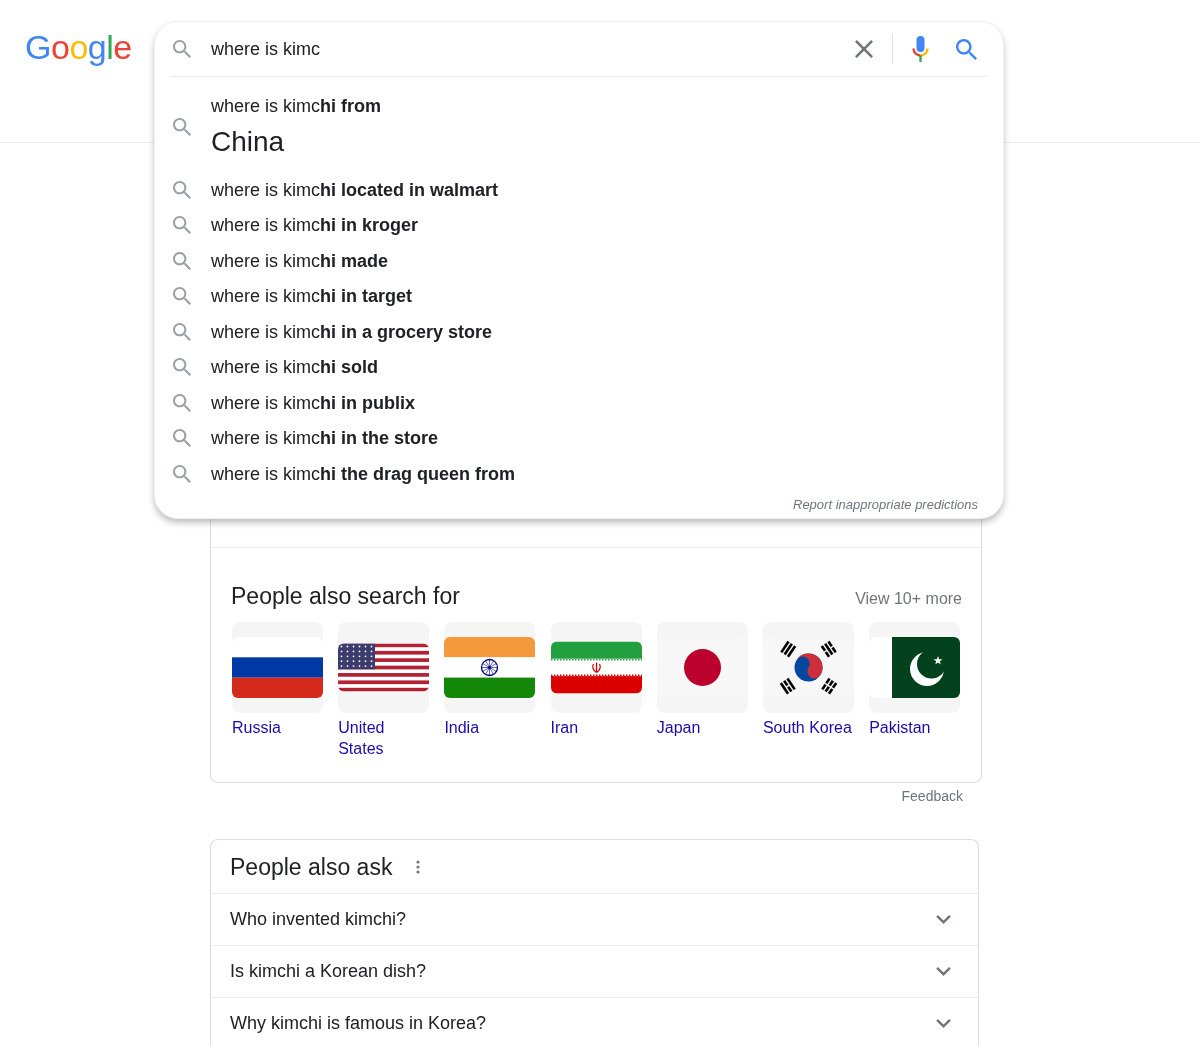 The image size is (1200, 1046). What do you see at coordinates (527, 49) in the screenshot?
I see `search-field: where is kimc` at bounding box center [527, 49].